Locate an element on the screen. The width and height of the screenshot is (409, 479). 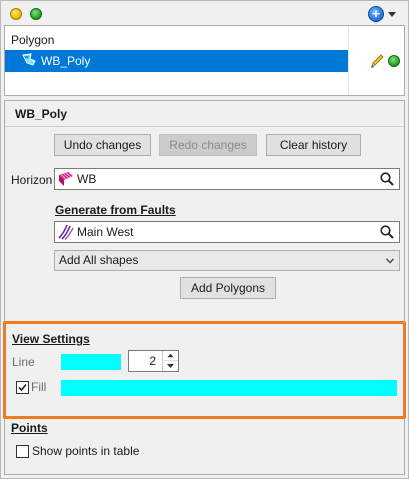
status-green-icon is located at coordinates (394, 61).